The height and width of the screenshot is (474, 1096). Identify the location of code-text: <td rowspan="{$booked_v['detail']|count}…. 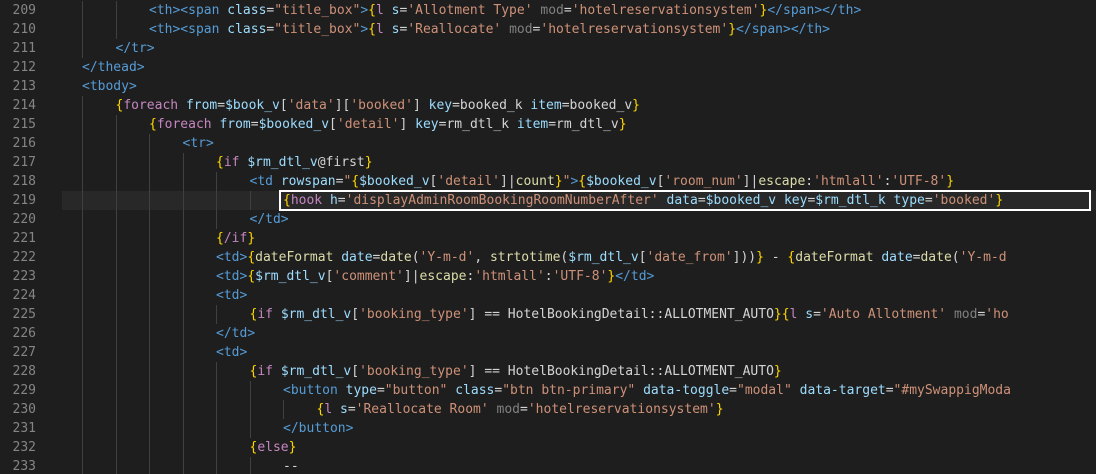
(602, 181).